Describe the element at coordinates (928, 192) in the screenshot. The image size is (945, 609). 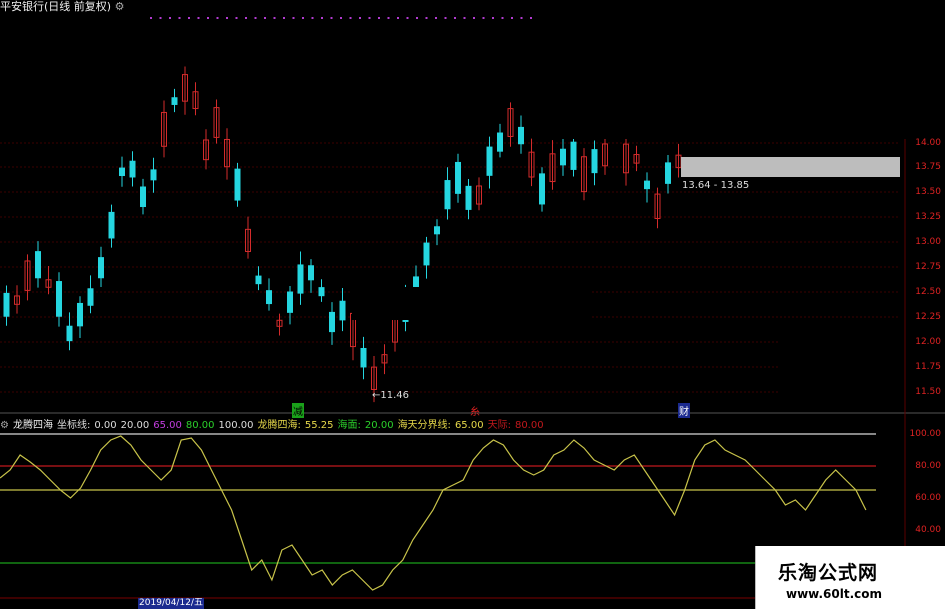
I see `price-axis-tick: 13.50` at that location.